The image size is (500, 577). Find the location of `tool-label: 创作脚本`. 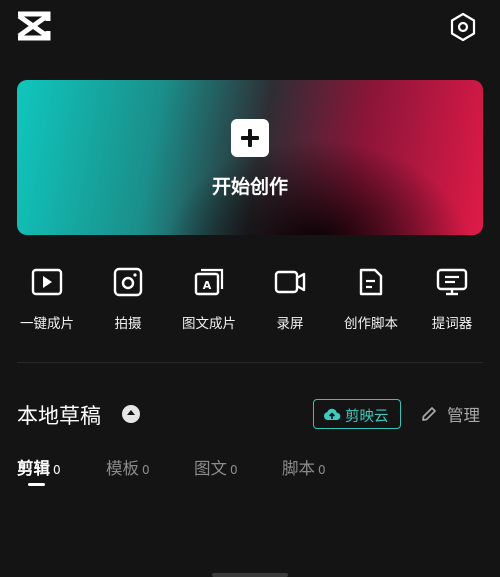

tool-label: 创作脚本 is located at coordinates (371, 324).